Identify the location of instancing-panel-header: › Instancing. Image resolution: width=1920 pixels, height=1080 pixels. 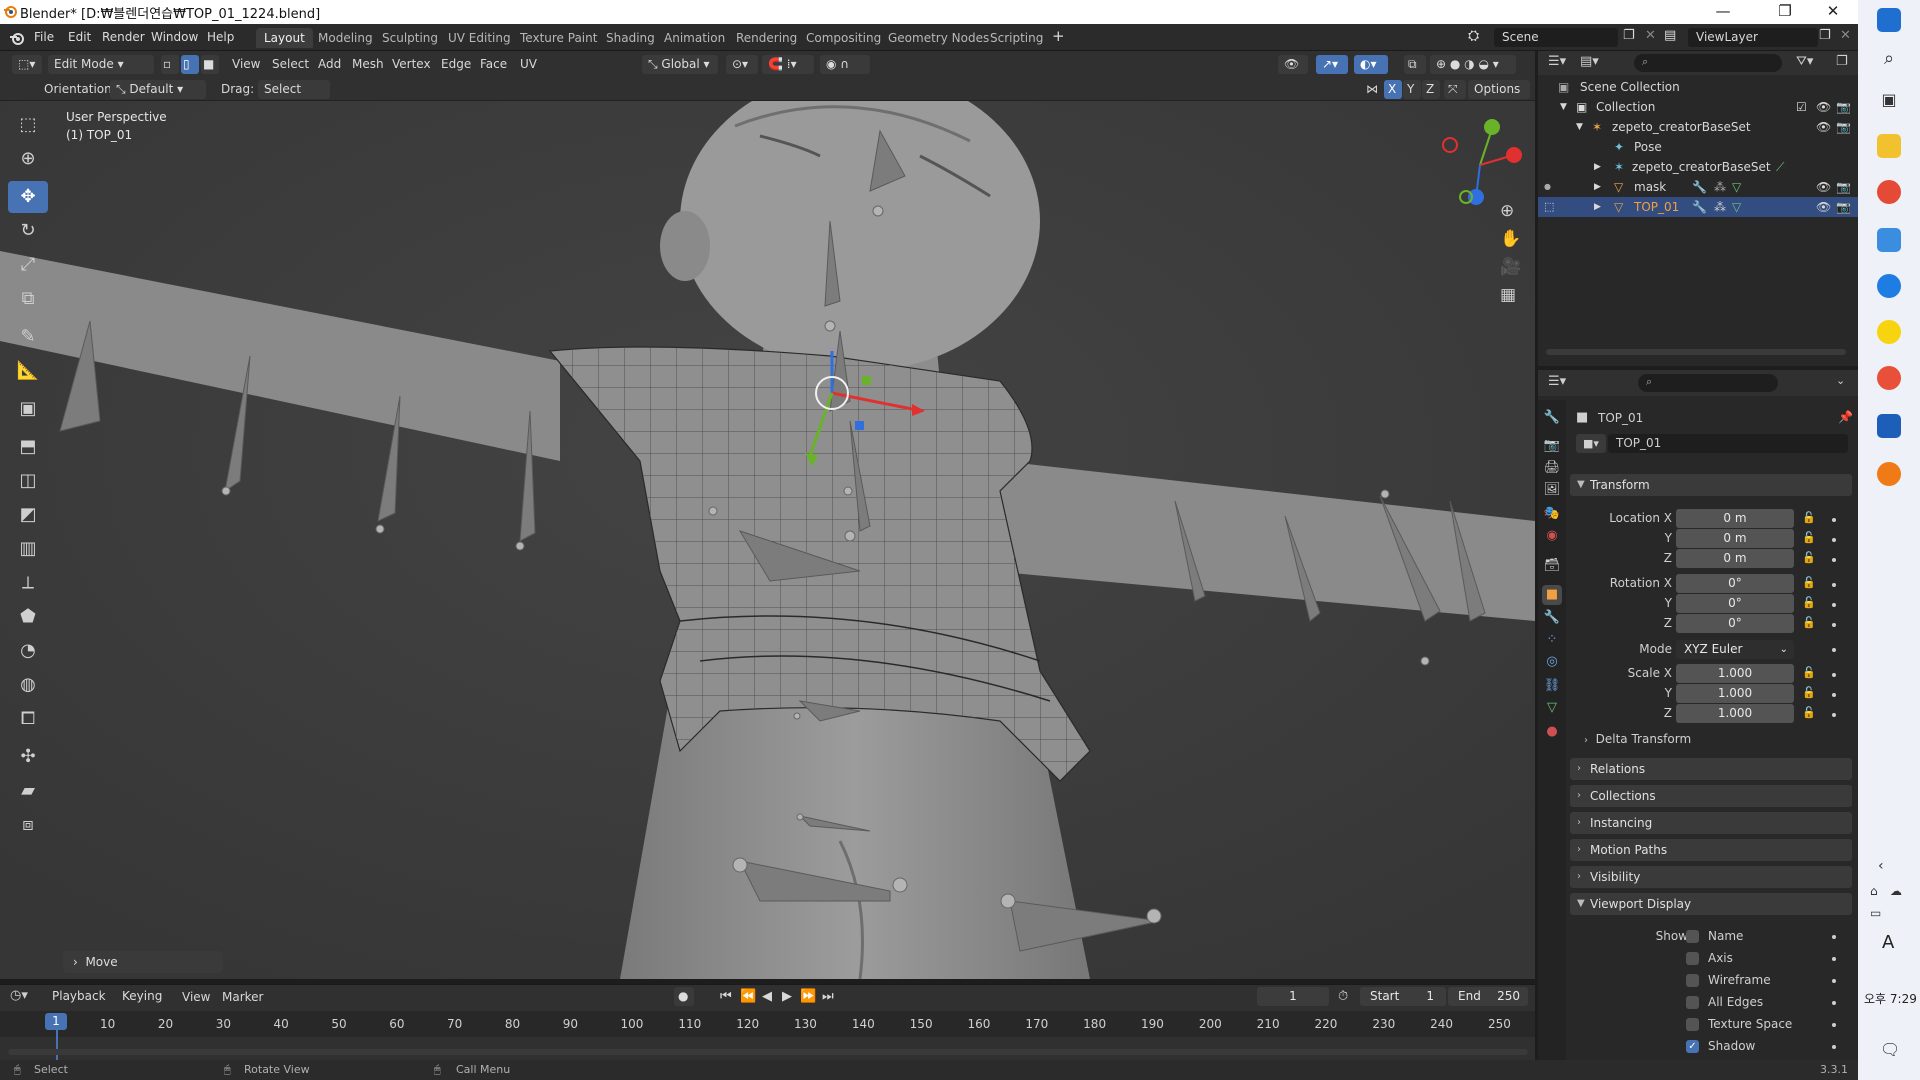
(1711, 823).